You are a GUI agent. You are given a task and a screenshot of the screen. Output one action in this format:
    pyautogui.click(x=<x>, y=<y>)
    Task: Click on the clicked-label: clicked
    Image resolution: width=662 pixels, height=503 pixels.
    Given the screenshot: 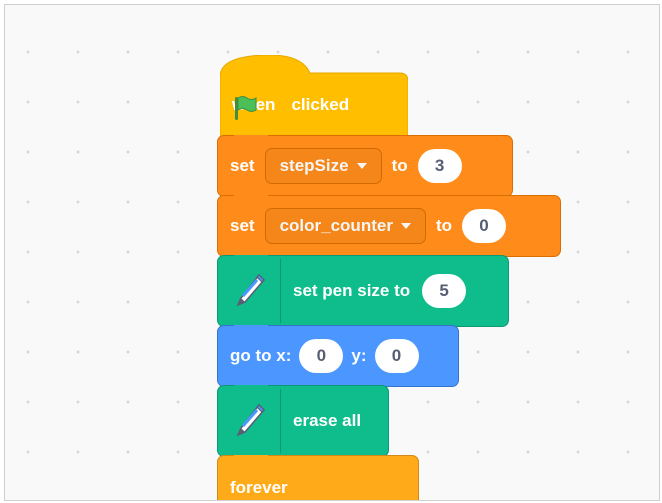 What is the action you would take?
    pyautogui.click(x=320, y=104)
    